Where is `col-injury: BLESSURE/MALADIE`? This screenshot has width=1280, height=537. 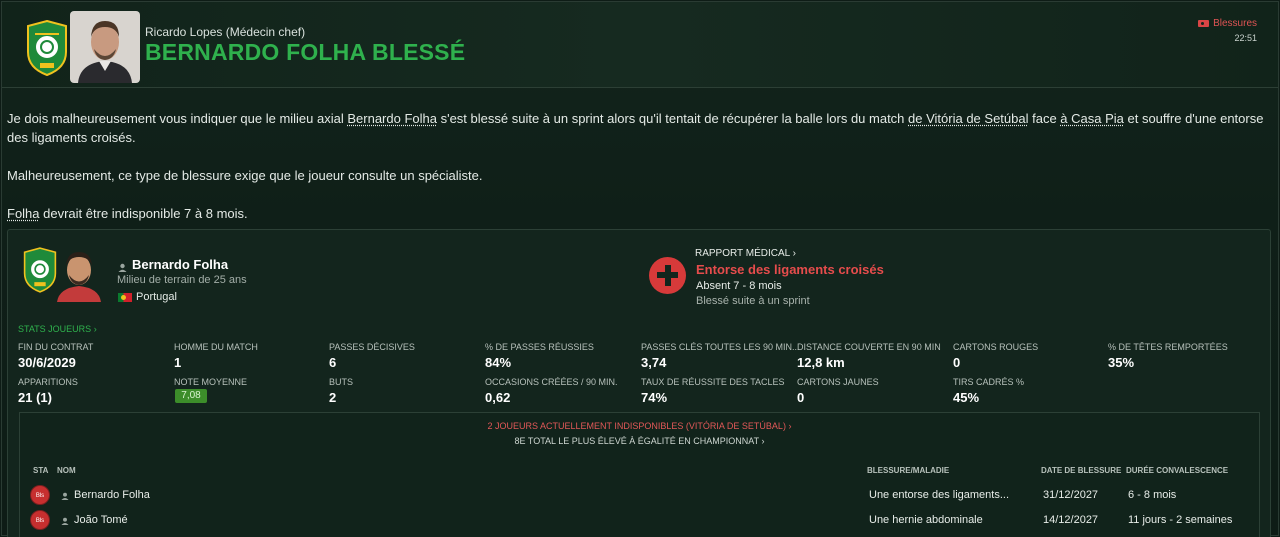 col-injury: BLESSURE/MALADIE is located at coordinates (908, 470).